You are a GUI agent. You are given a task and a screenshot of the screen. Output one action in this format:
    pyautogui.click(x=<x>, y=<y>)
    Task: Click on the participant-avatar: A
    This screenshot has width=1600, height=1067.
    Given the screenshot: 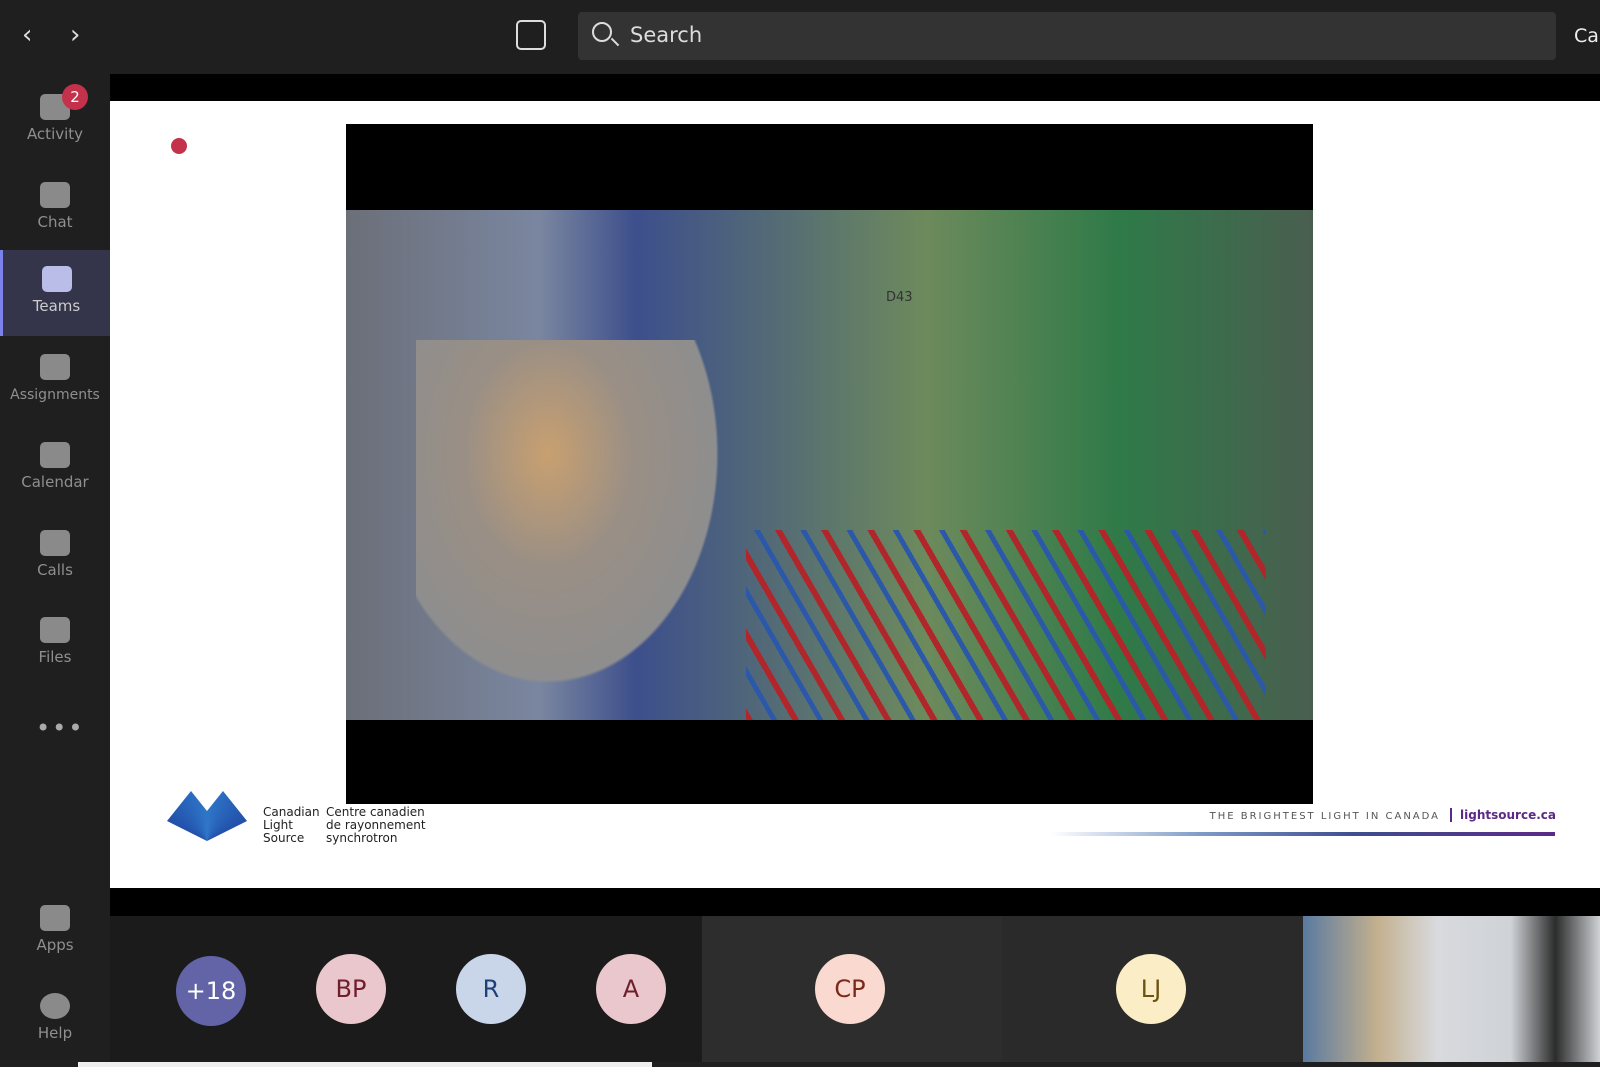 What is the action you would take?
    pyautogui.click(x=631, y=989)
    